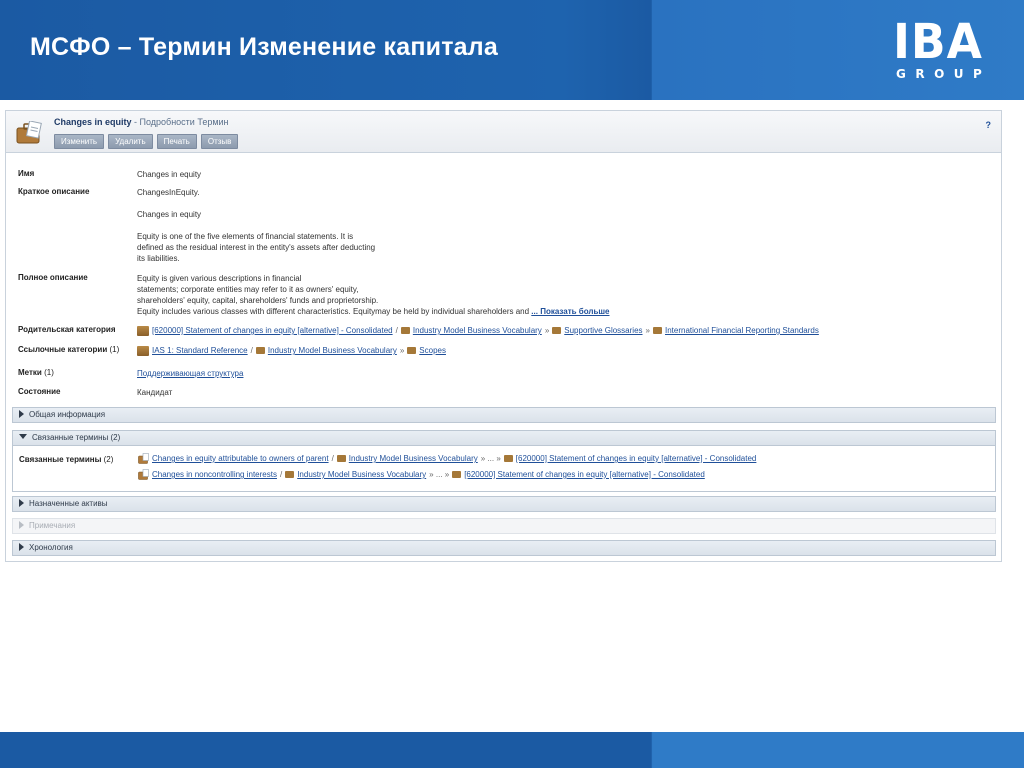 Image resolution: width=1024 pixels, height=768 pixels. Describe the element at coordinates (570, 311) in the screenshot. I see `show-more-link: ... Показать больше` at that location.